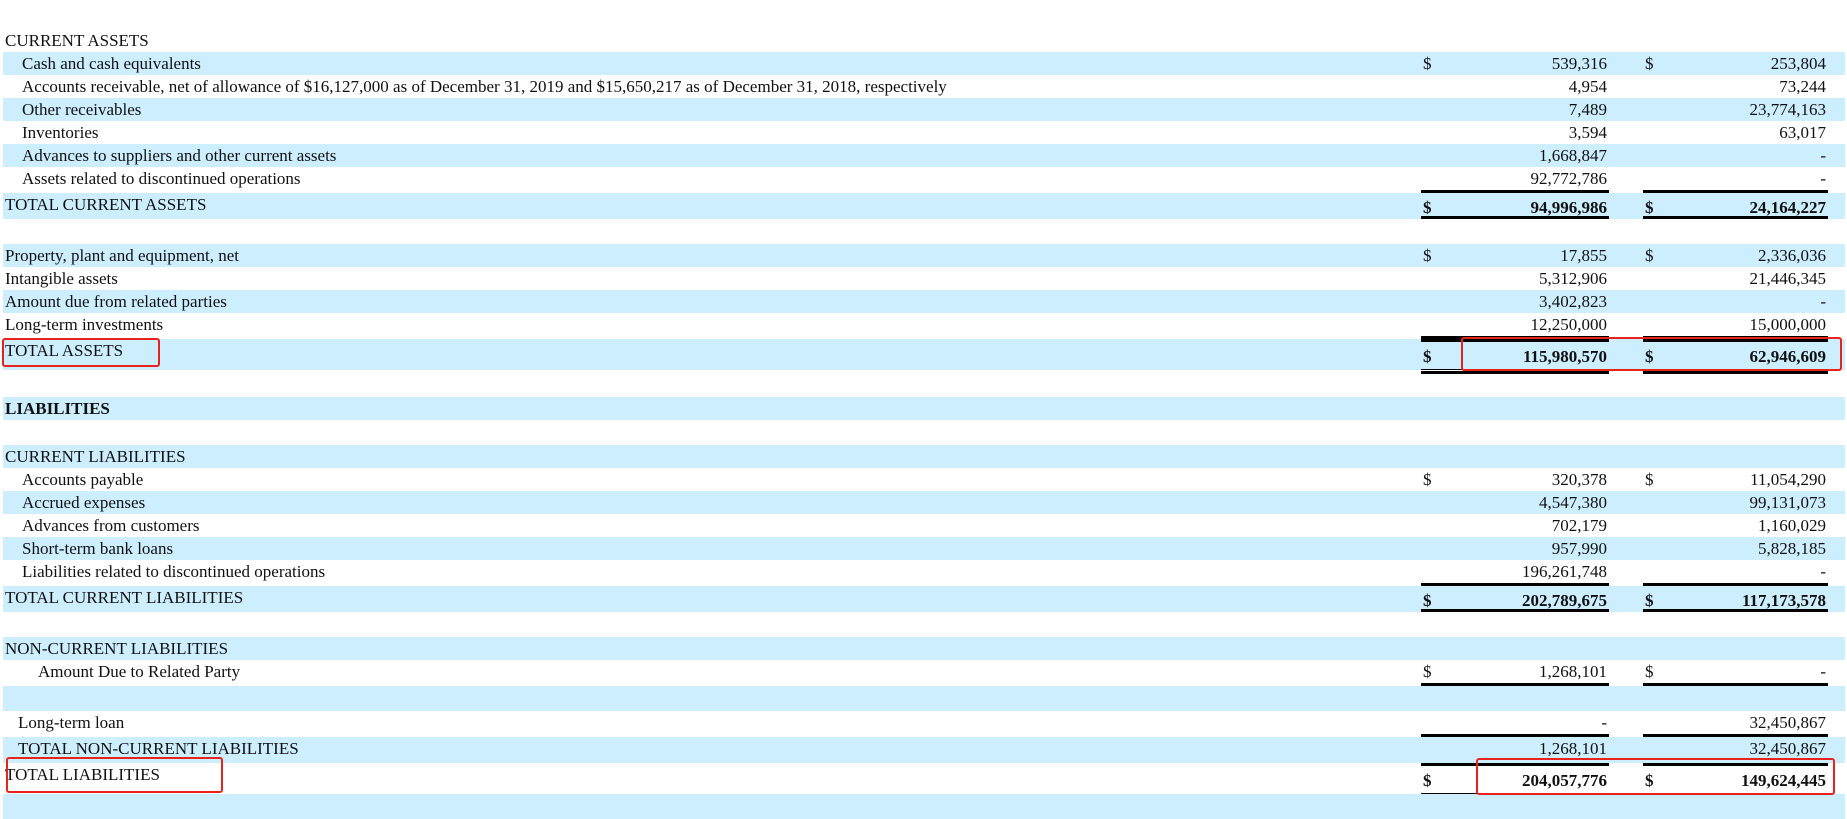 The image size is (1847, 819). What do you see at coordinates (1735, 525) in the screenshot?
I see `value-2018-cell: 1,160,029` at bounding box center [1735, 525].